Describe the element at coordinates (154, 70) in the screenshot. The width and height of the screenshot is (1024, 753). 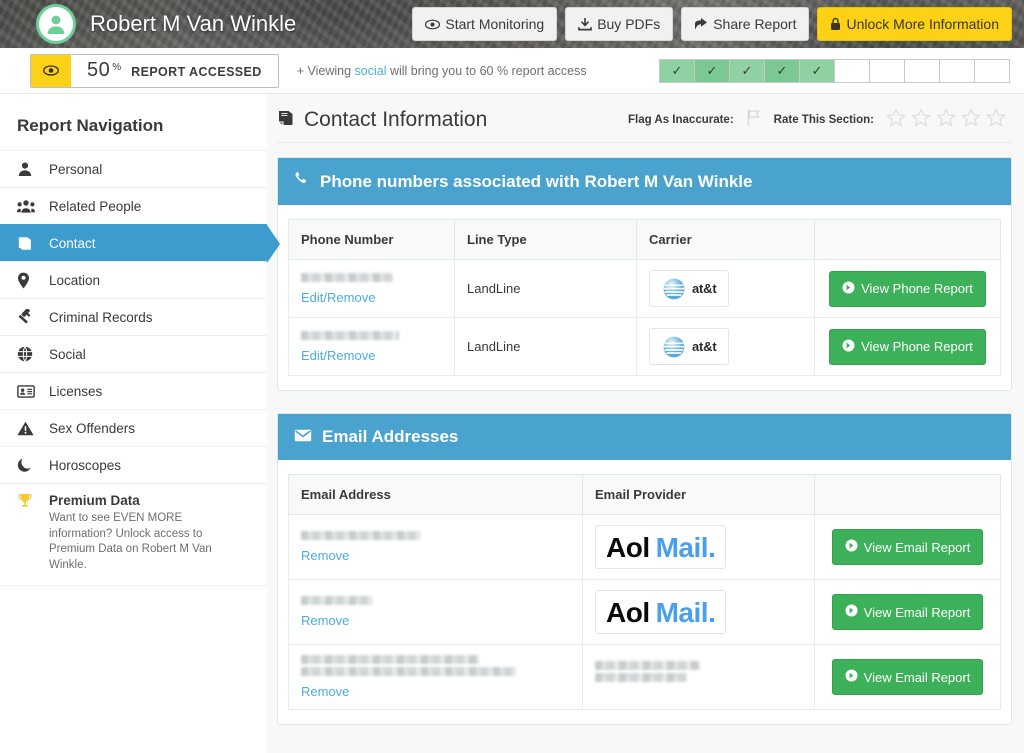
I see `report-accessed-pill: 50 % REPORT ACCESSED` at that location.